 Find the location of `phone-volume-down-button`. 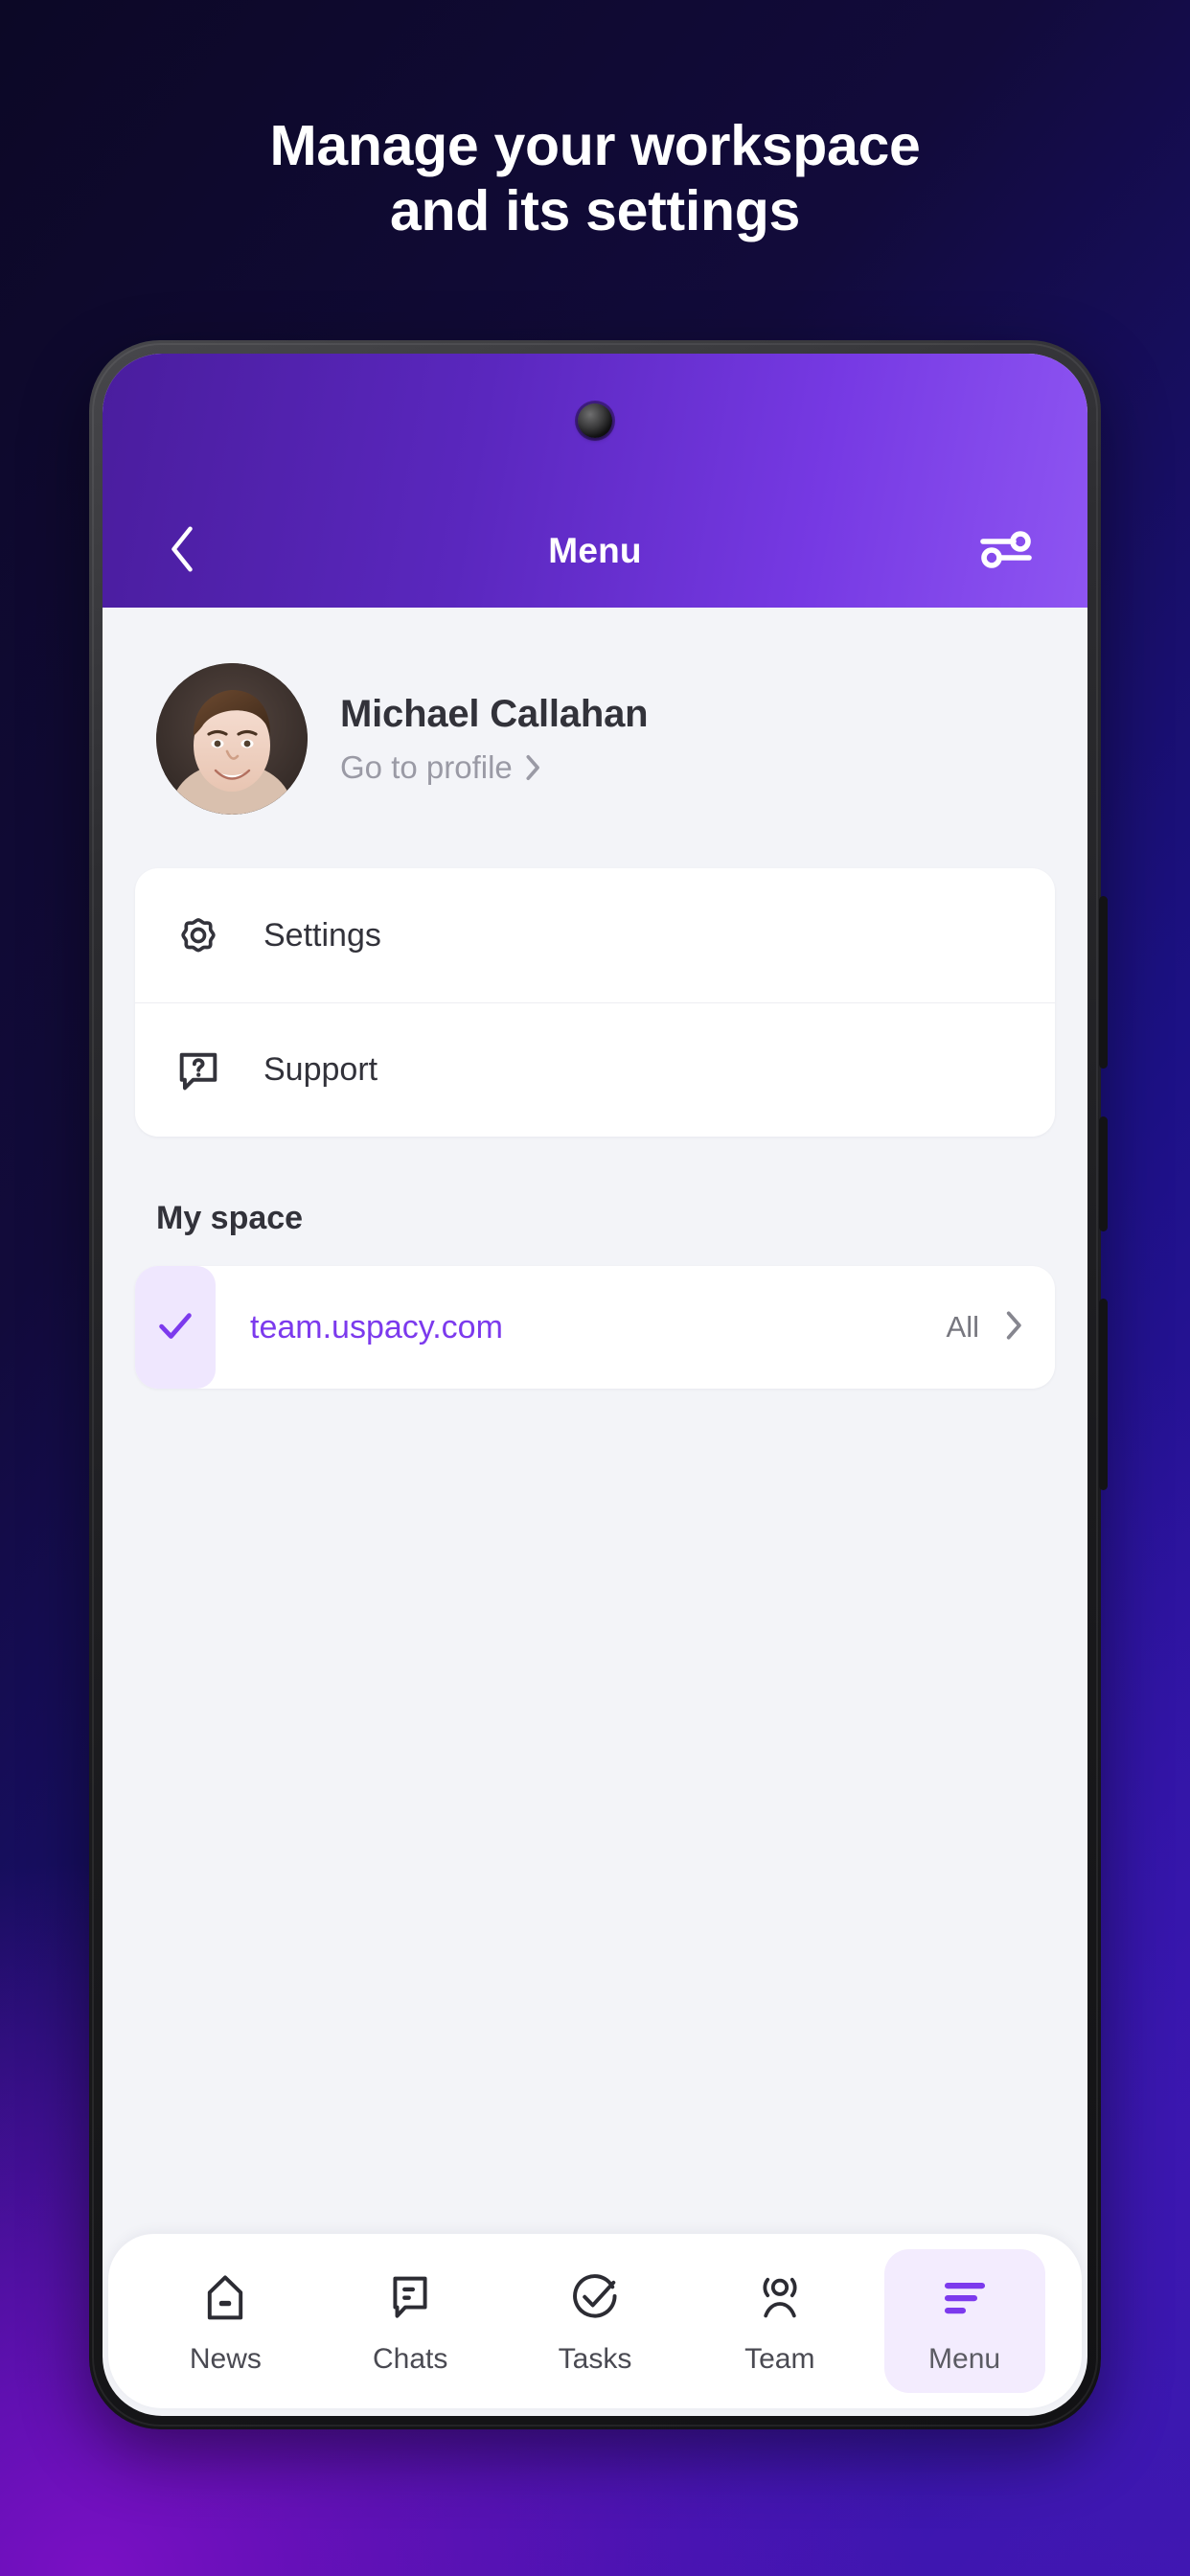

phone-volume-down-button is located at coordinates (1103, 1173).